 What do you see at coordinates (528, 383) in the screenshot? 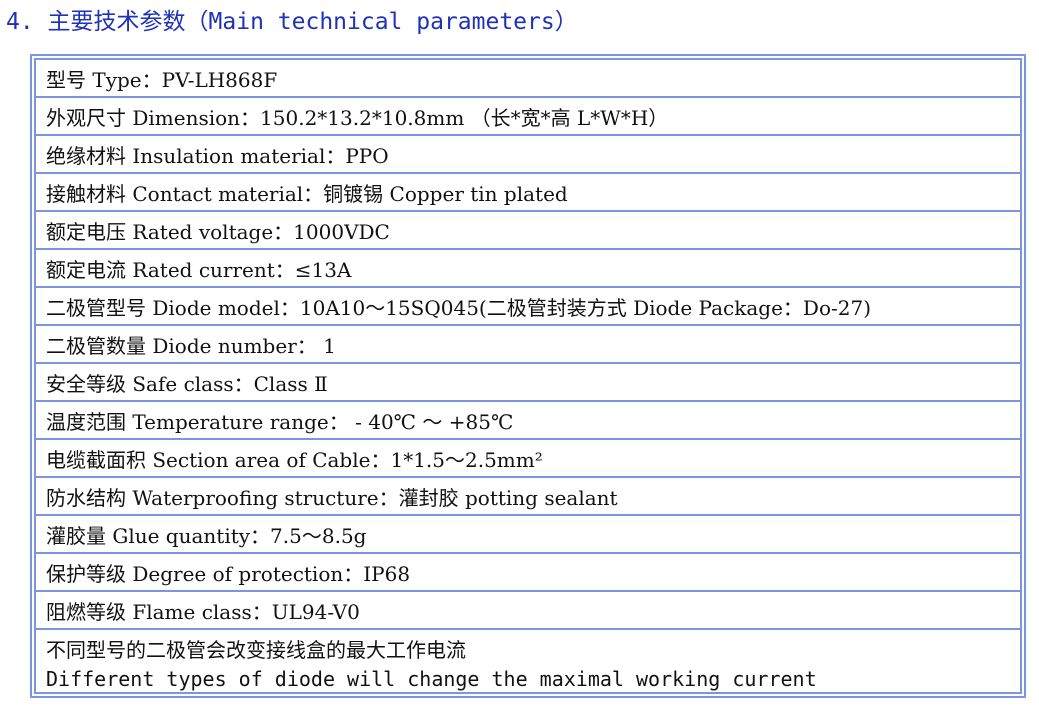
I see `parameter-row-safe-class: 安全等级 Safe class：Class Ⅱ` at bounding box center [528, 383].